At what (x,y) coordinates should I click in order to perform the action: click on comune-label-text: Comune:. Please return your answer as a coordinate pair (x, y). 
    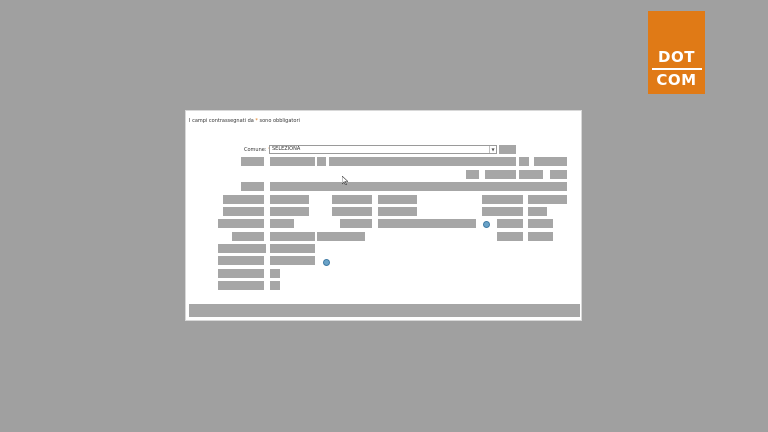
    Looking at the image, I should click on (255, 150).